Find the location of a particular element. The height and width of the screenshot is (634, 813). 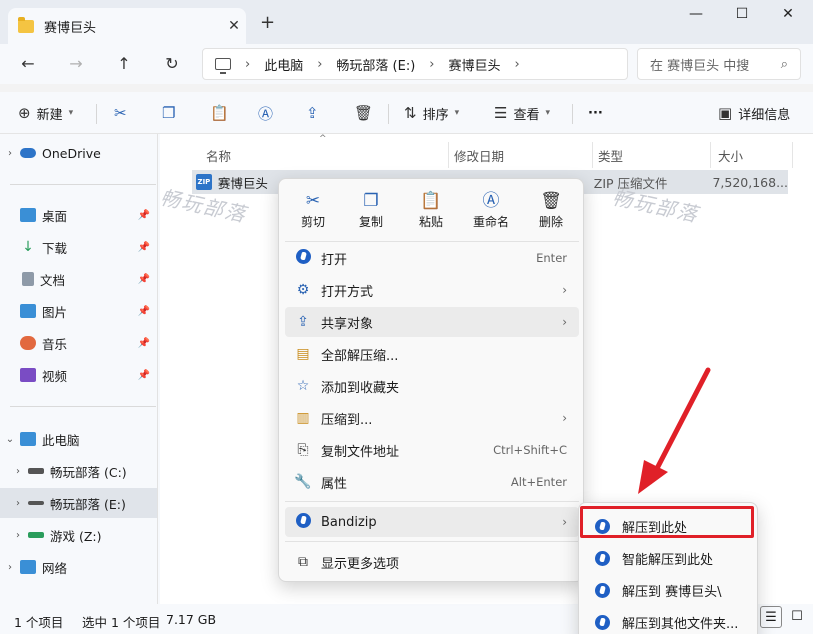

copy-icon: ❐ is located at coordinates (371, 201).